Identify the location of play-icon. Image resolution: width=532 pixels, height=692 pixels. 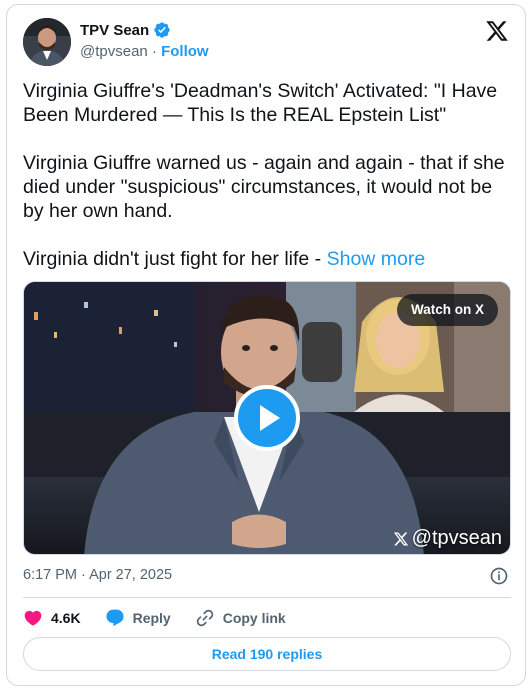
(270, 418).